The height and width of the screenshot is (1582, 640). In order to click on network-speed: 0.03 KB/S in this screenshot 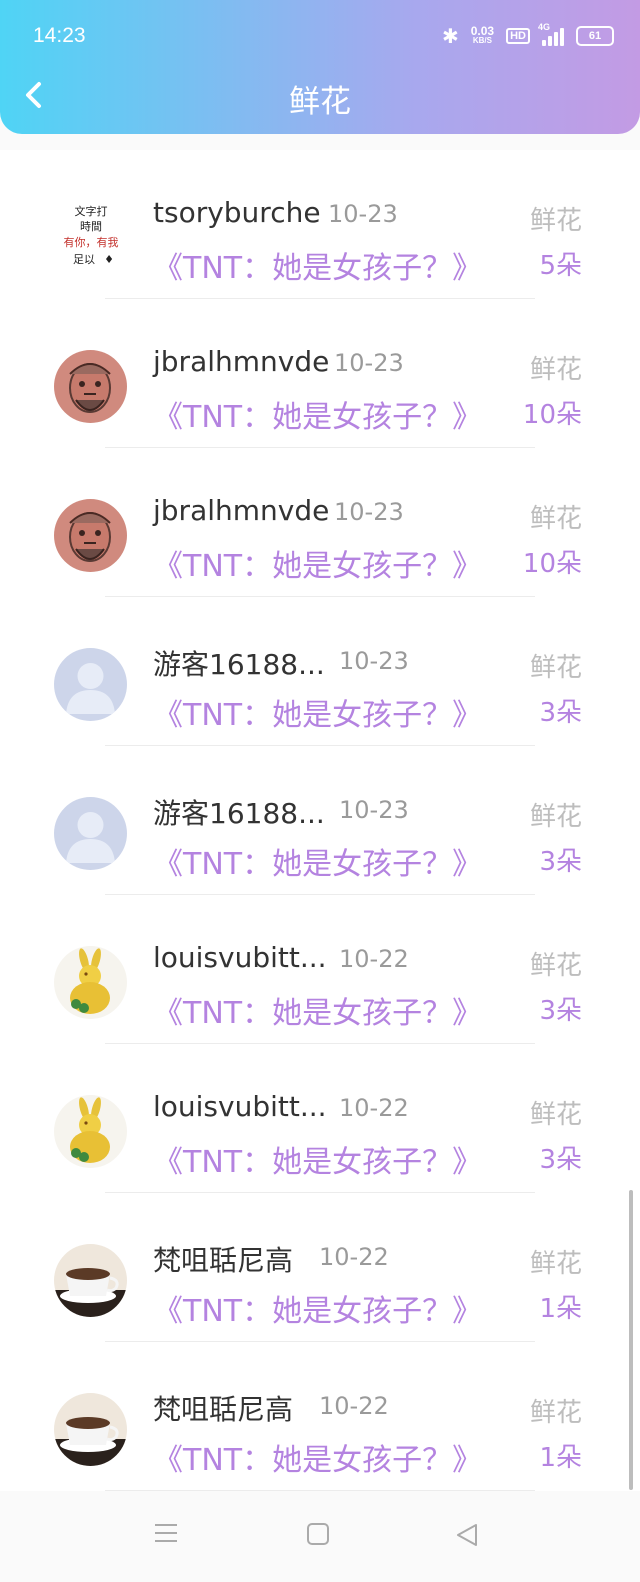, I will do `click(482, 35)`.